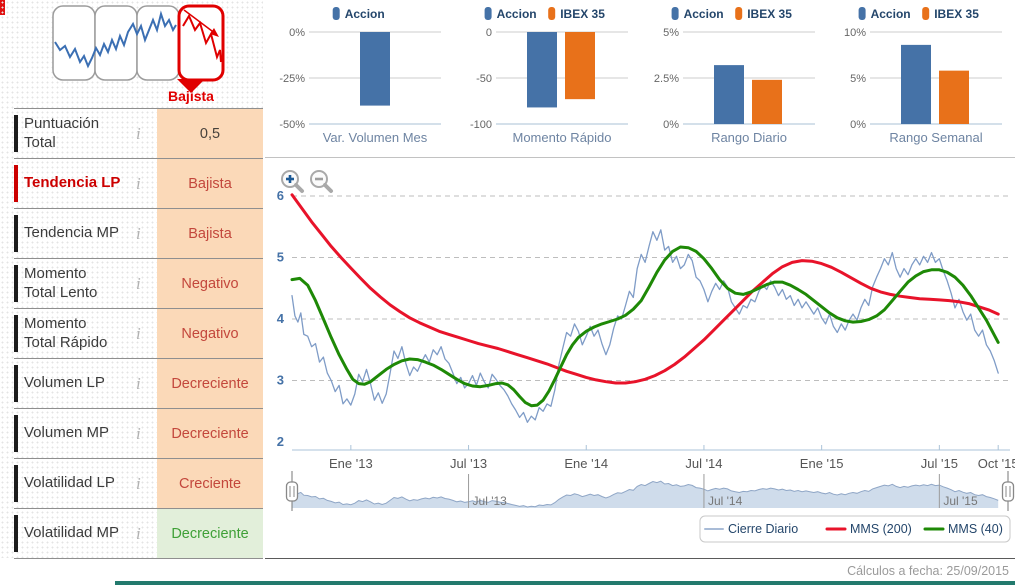 The height and width of the screenshot is (585, 1015). What do you see at coordinates (960, 501) in the screenshot?
I see `navigator-tick-label: Jul '15` at bounding box center [960, 501].